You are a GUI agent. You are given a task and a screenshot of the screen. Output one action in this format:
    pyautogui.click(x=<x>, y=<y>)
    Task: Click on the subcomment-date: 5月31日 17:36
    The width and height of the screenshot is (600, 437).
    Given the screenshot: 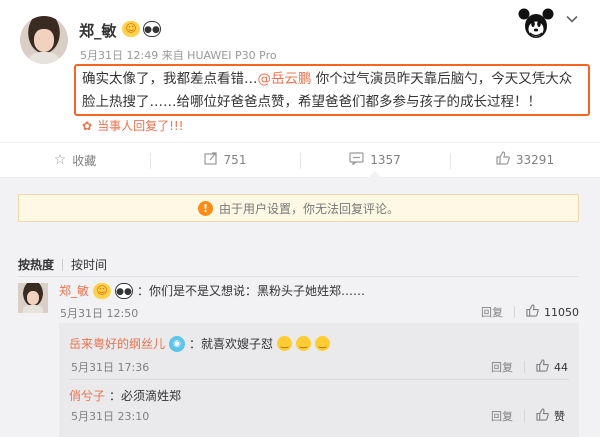 What is the action you would take?
    pyautogui.click(x=110, y=367)
    